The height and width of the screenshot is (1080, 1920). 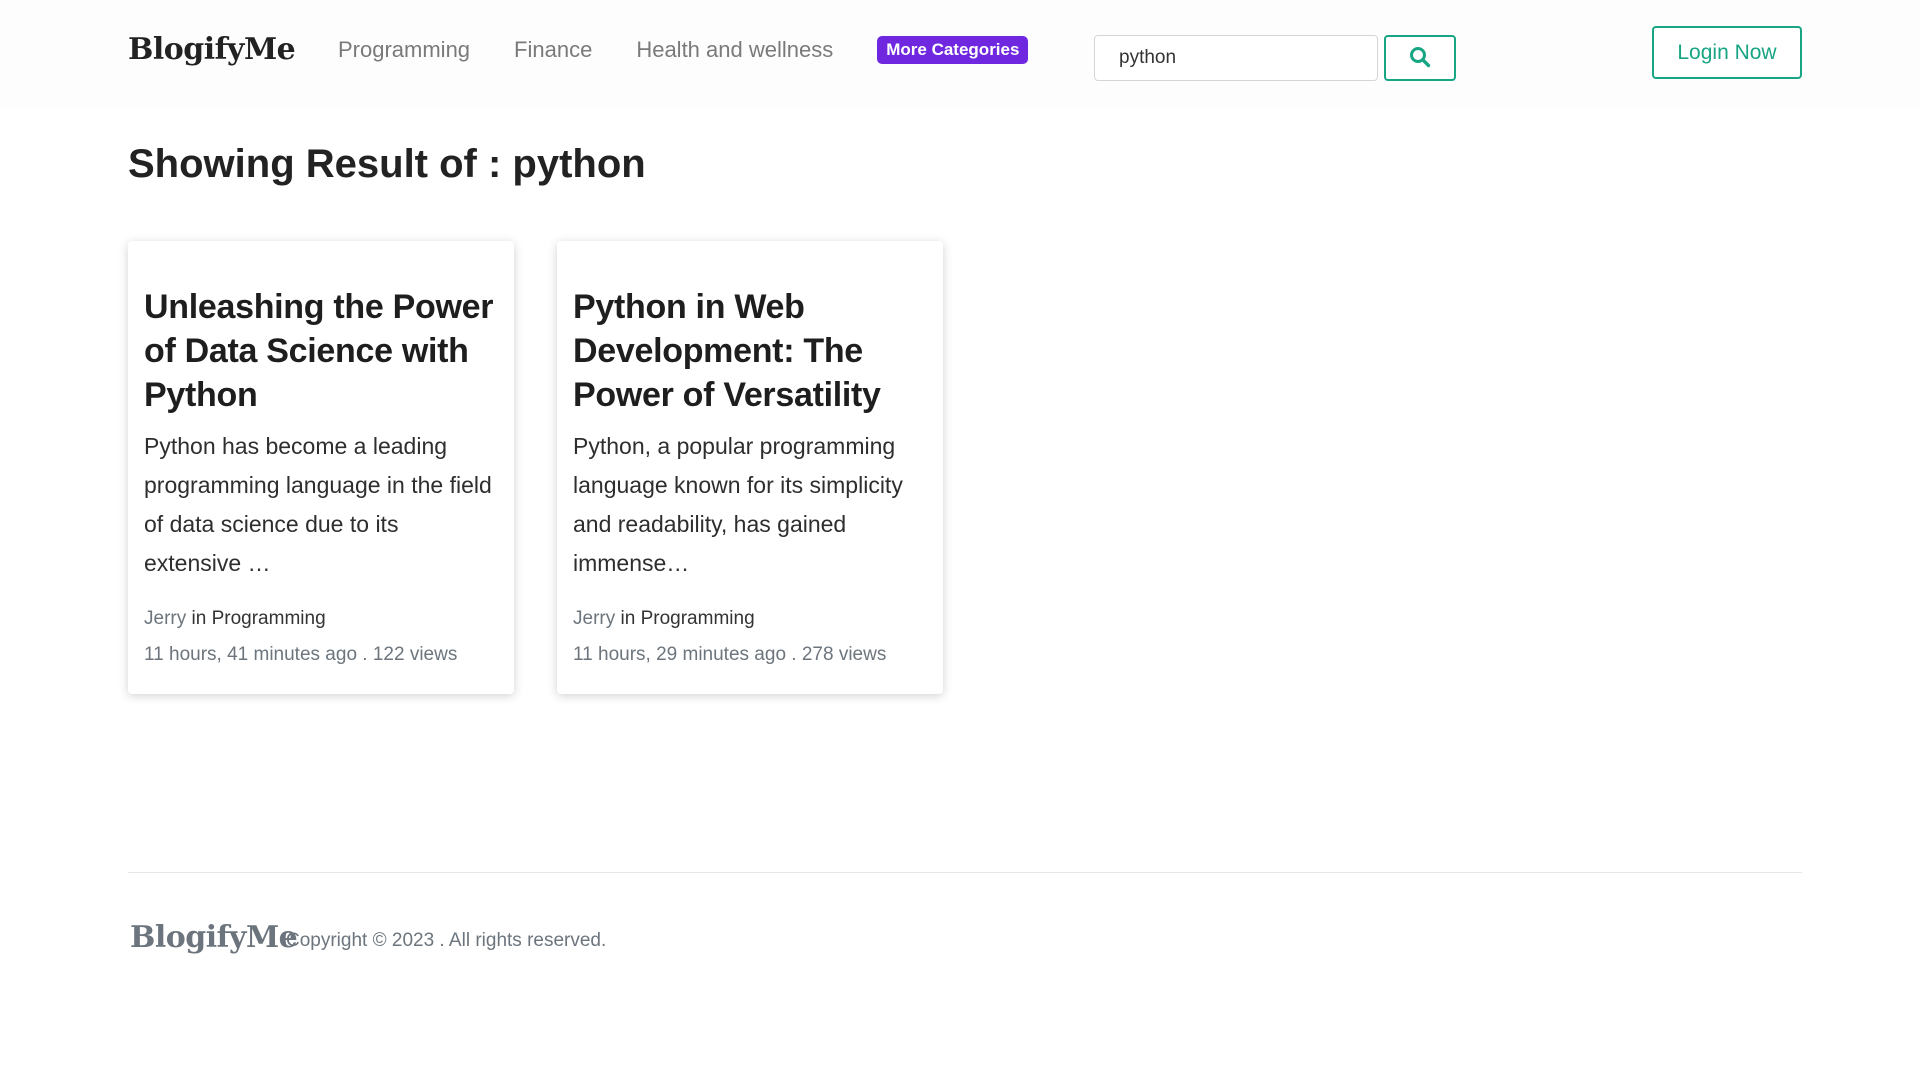 I want to click on login-button: Login Now, so click(x=1727, y=52).